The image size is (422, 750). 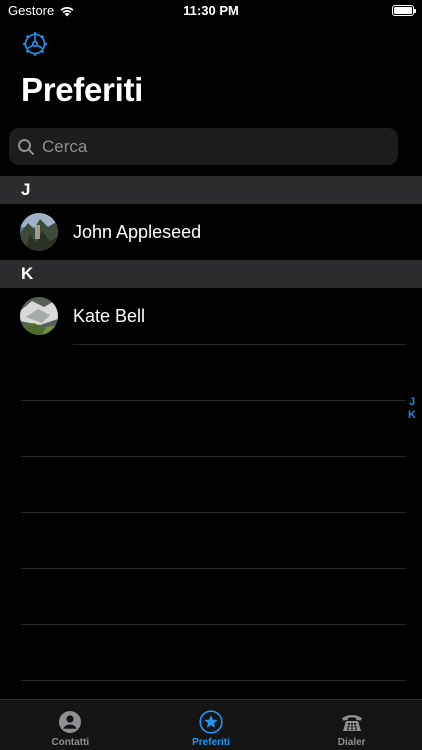 I want to click on battery-icon, so click(x=404, y=10).